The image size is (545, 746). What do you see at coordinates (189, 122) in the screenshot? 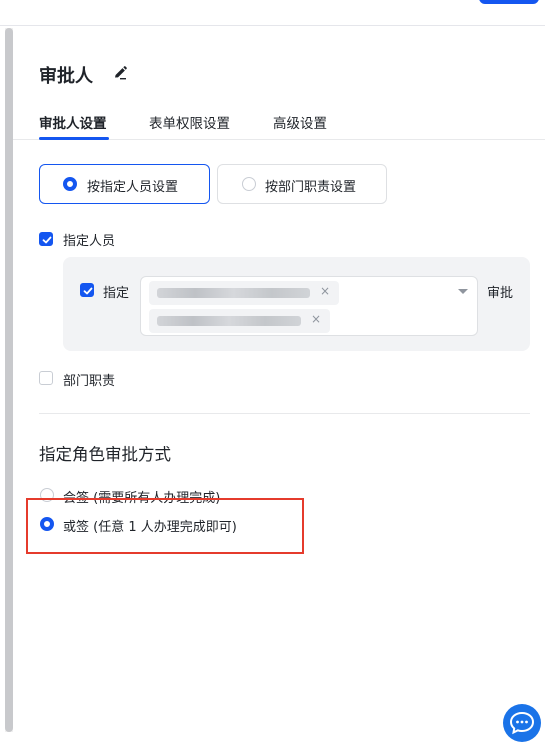
I see `tab-form-permissions: 表单权限设置` at bounding box center [189, 122].